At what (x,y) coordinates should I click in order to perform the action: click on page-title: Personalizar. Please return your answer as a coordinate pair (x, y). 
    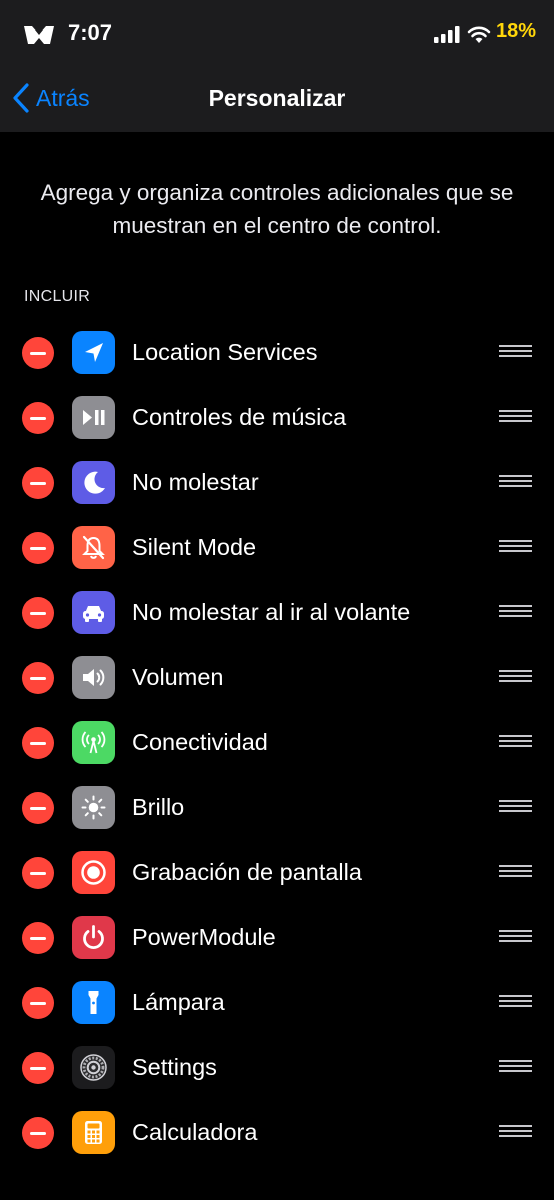
    Looking at the image, I should click on (277, 98).